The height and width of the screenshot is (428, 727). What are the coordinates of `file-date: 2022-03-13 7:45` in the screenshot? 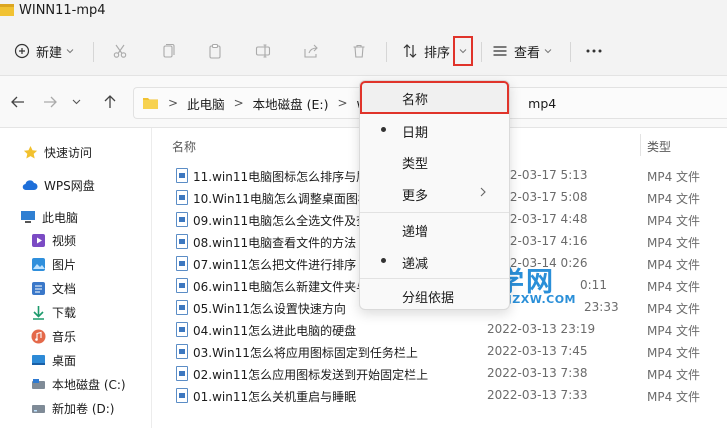 It's located at (537, 351).